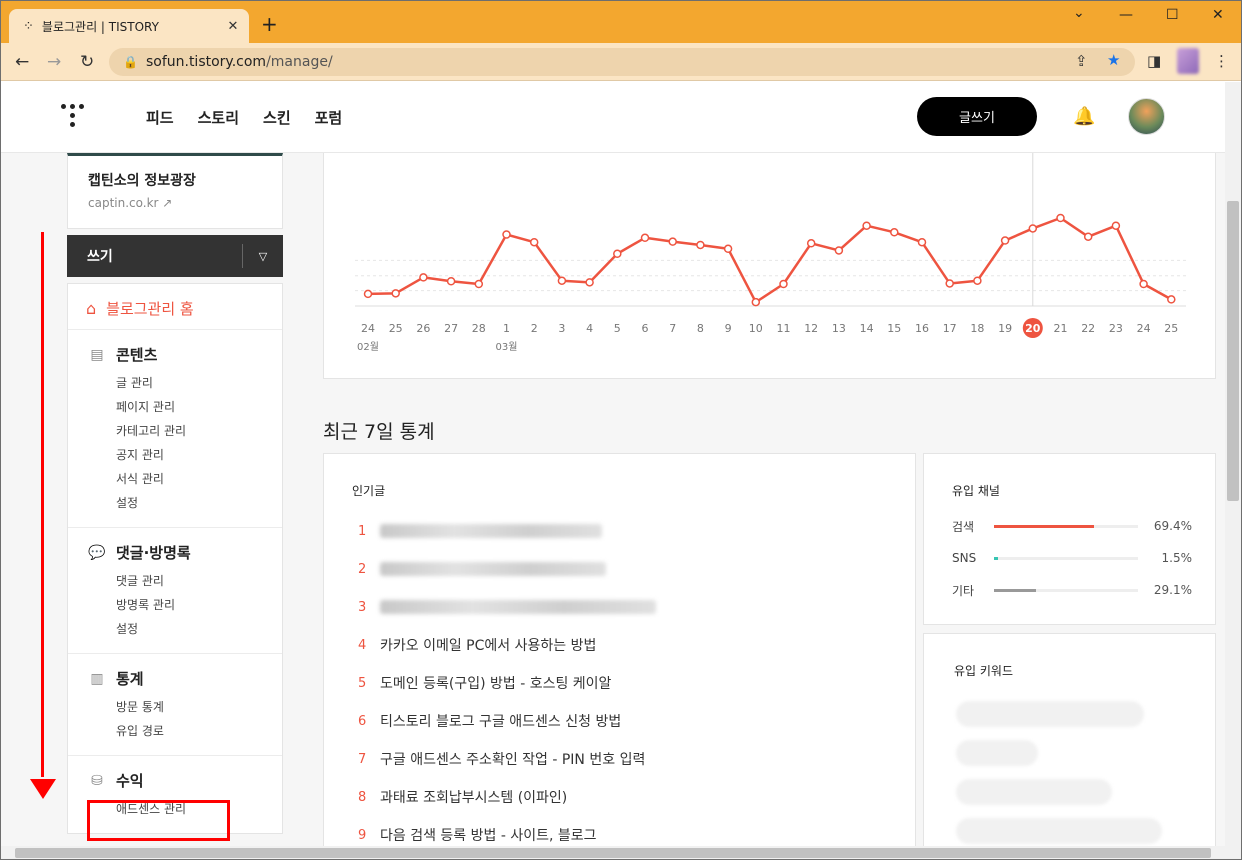  Describe the element at coordinates (154, 256) in the screenshot. I see `write-button: 쓰기` at that location.